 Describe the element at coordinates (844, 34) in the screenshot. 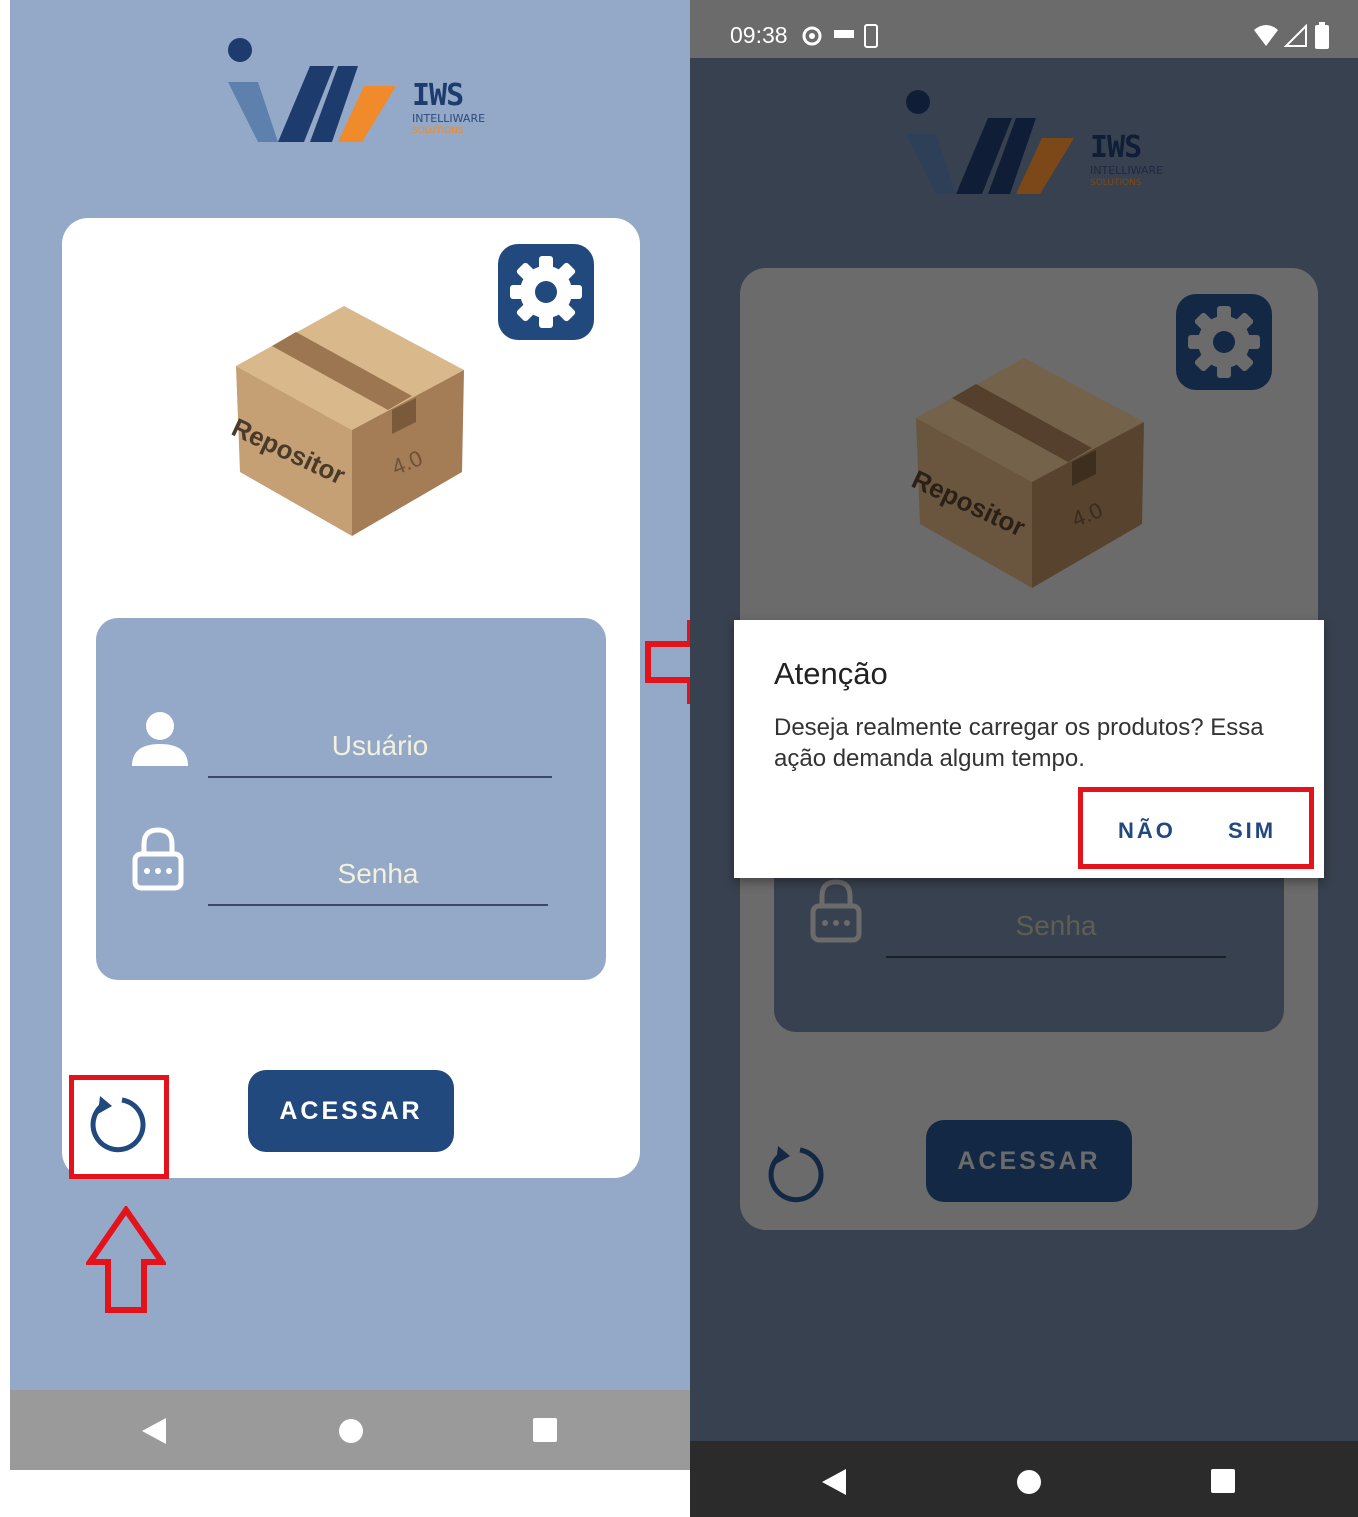

I see `notification-icon` at that location.